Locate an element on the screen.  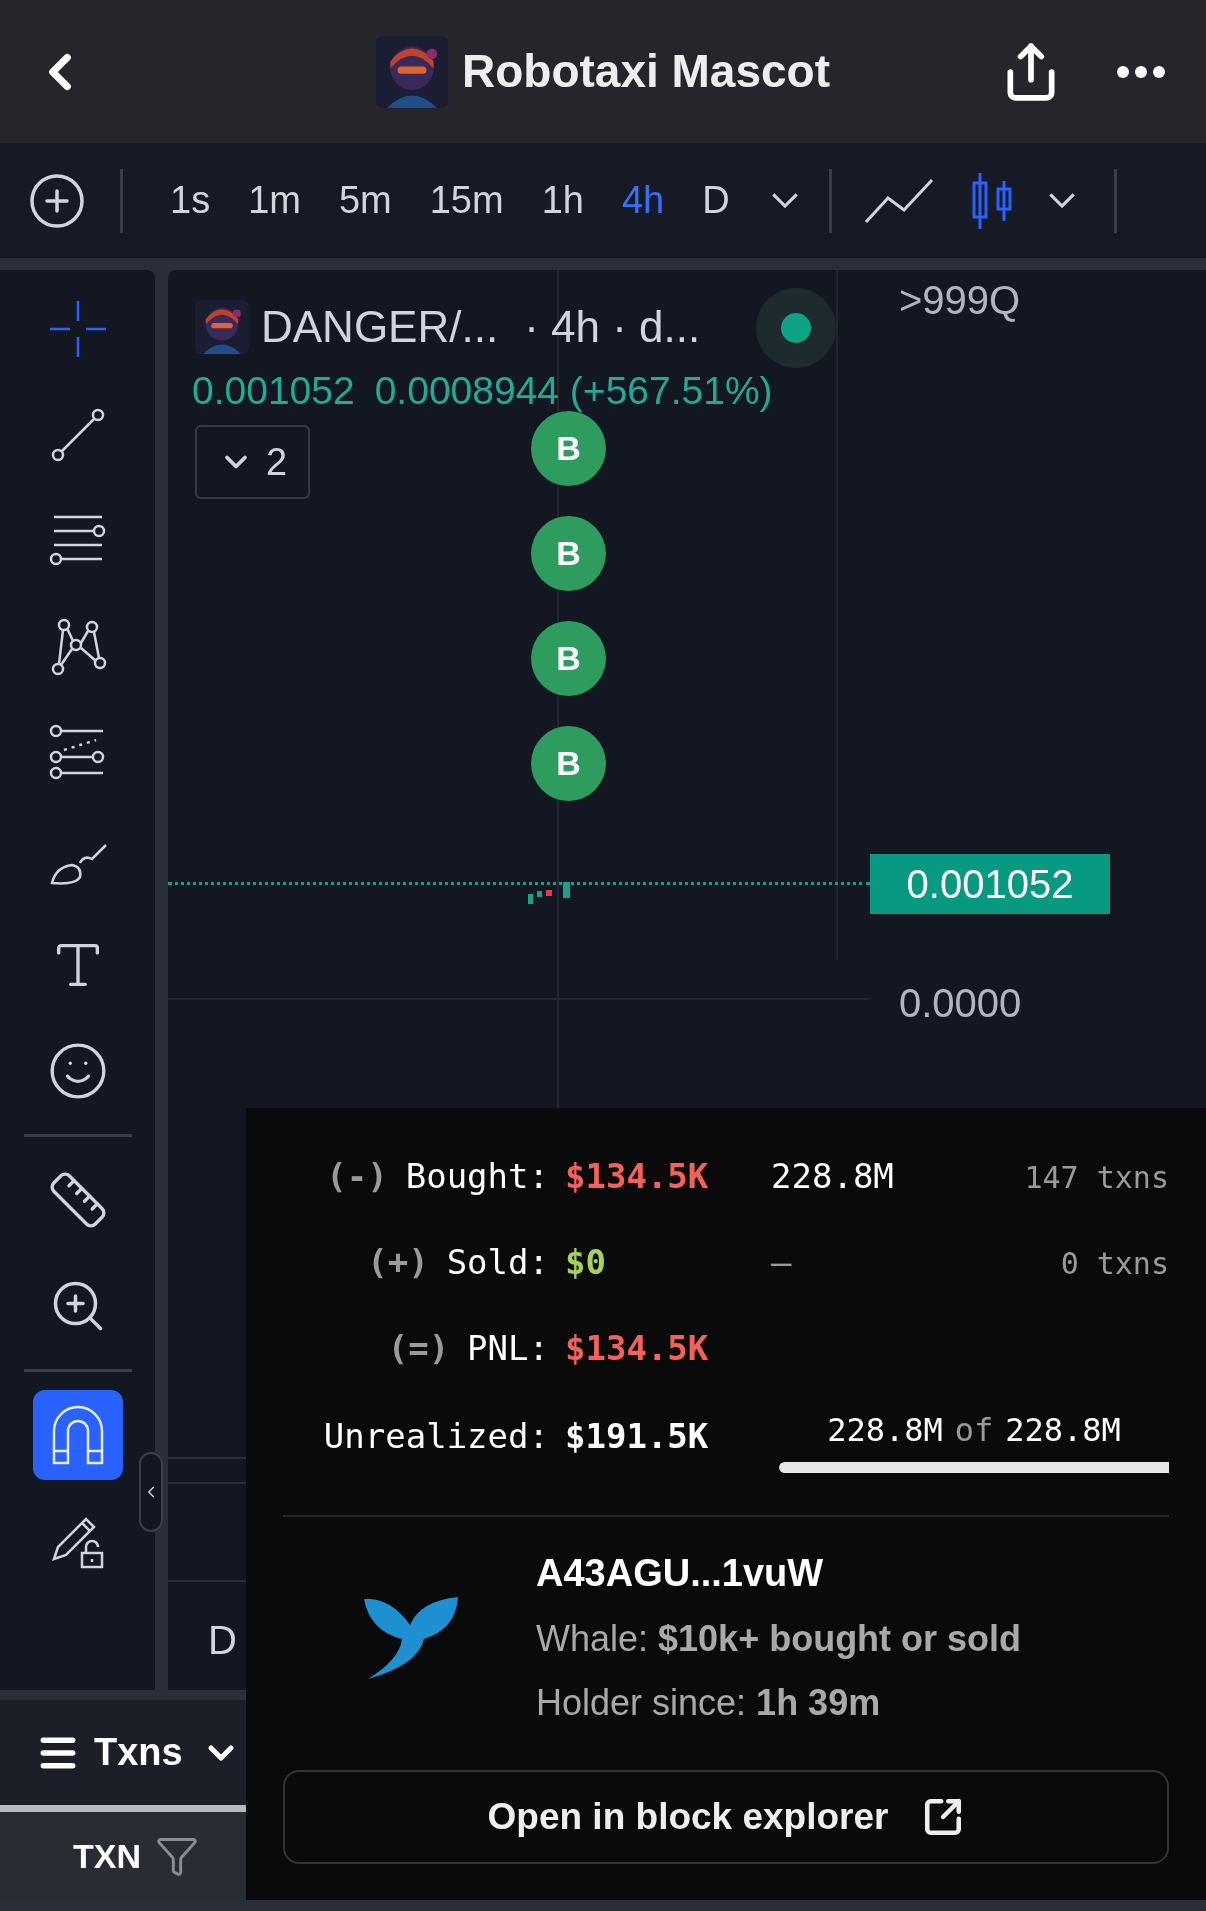
row-label: Bought: is located at coordinates (477, 1176).